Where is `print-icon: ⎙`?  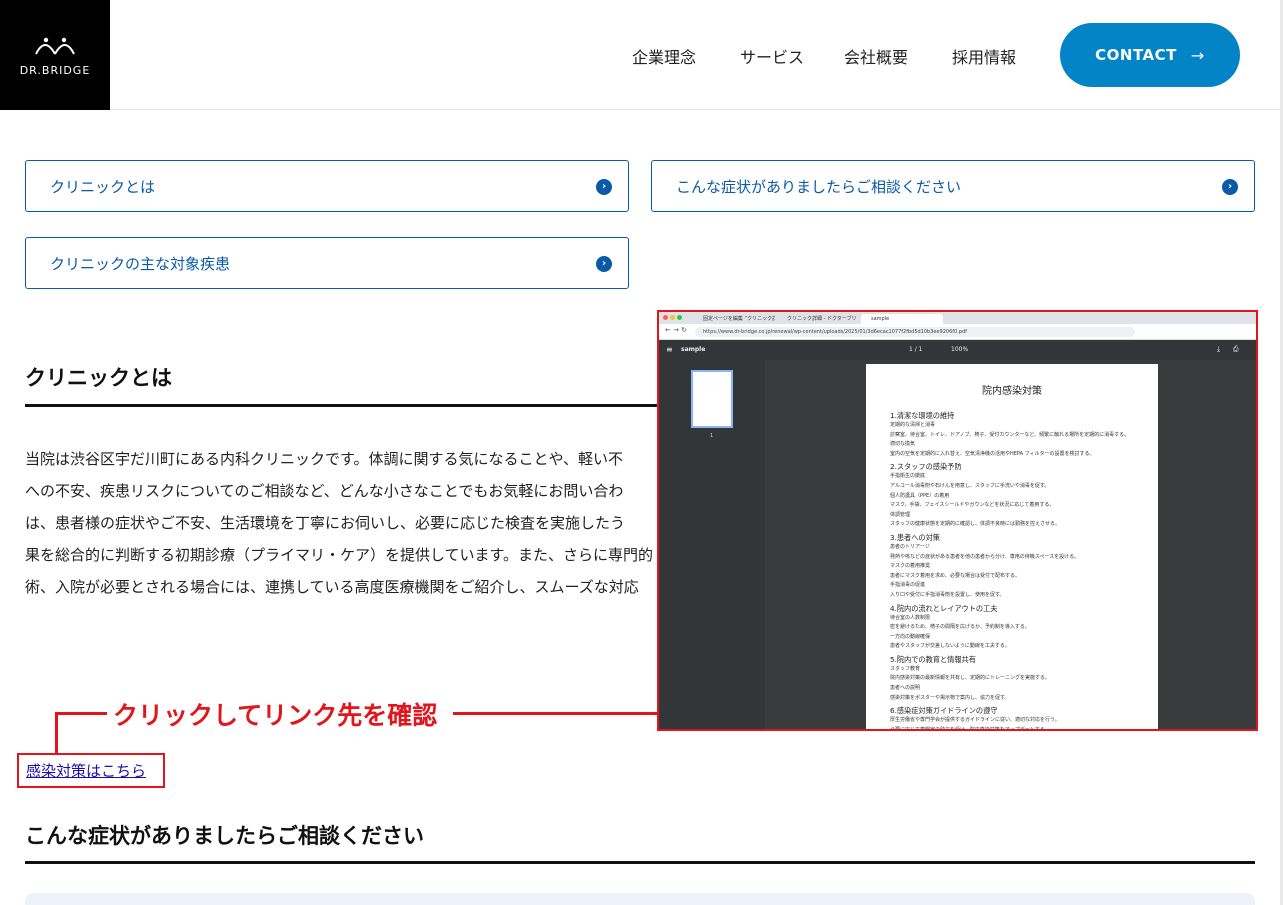 print-icon: ⎙ is located at coordinates (1236, 349).